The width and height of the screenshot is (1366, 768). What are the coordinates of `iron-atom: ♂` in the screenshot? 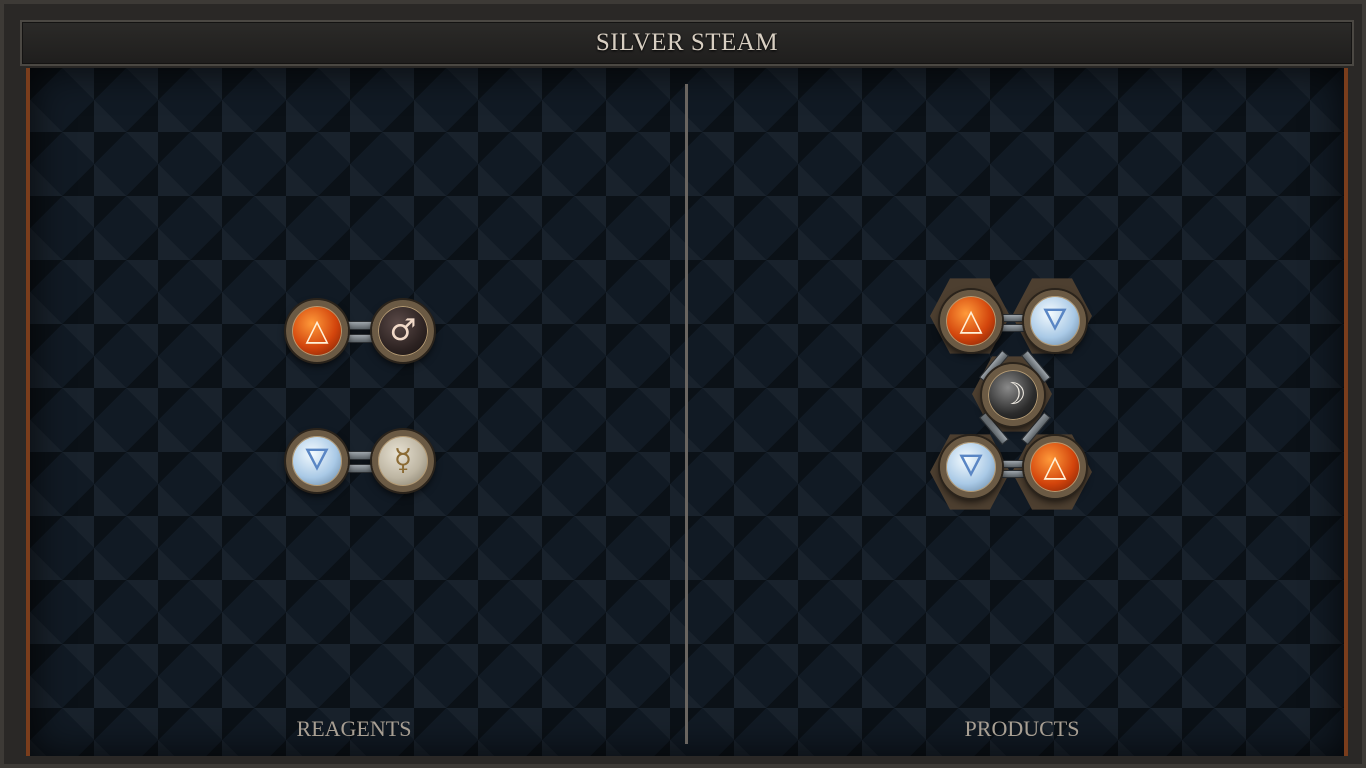 It's located at (403, 331).